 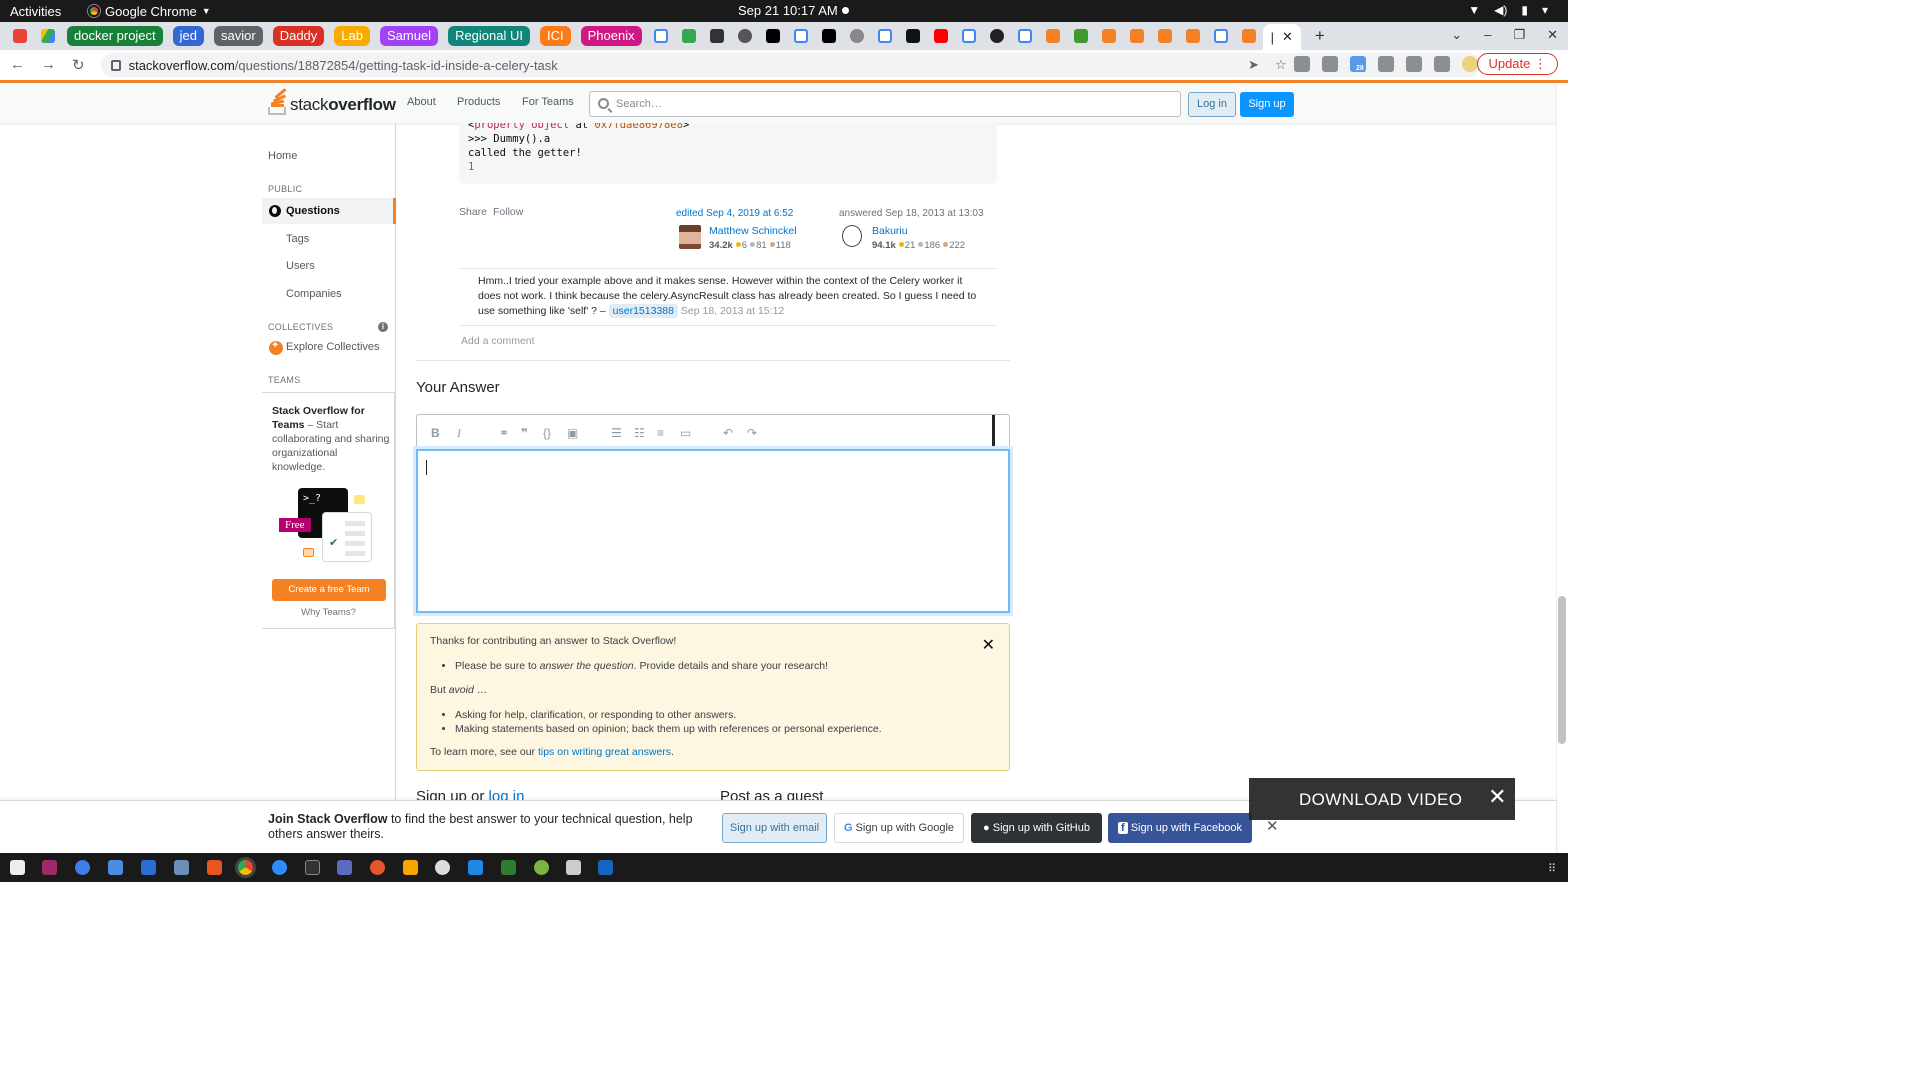 I want to click on send-icon: ➤, so click(x=1253, y=65).